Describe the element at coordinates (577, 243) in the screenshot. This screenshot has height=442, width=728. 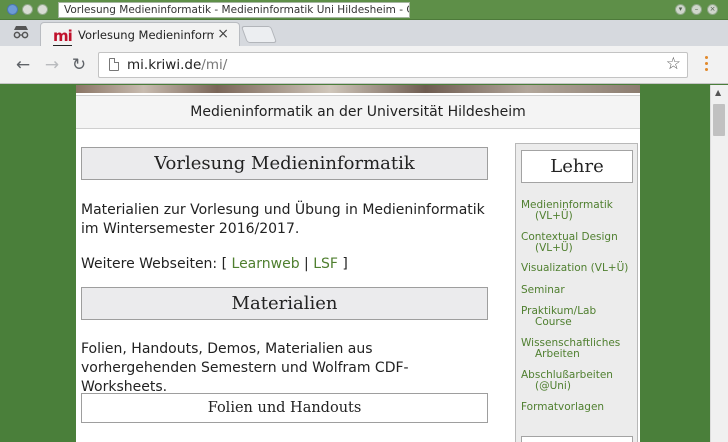
I see `sidebar-item-contextual-design: Contextual Design (VL+Ü)` at that location.